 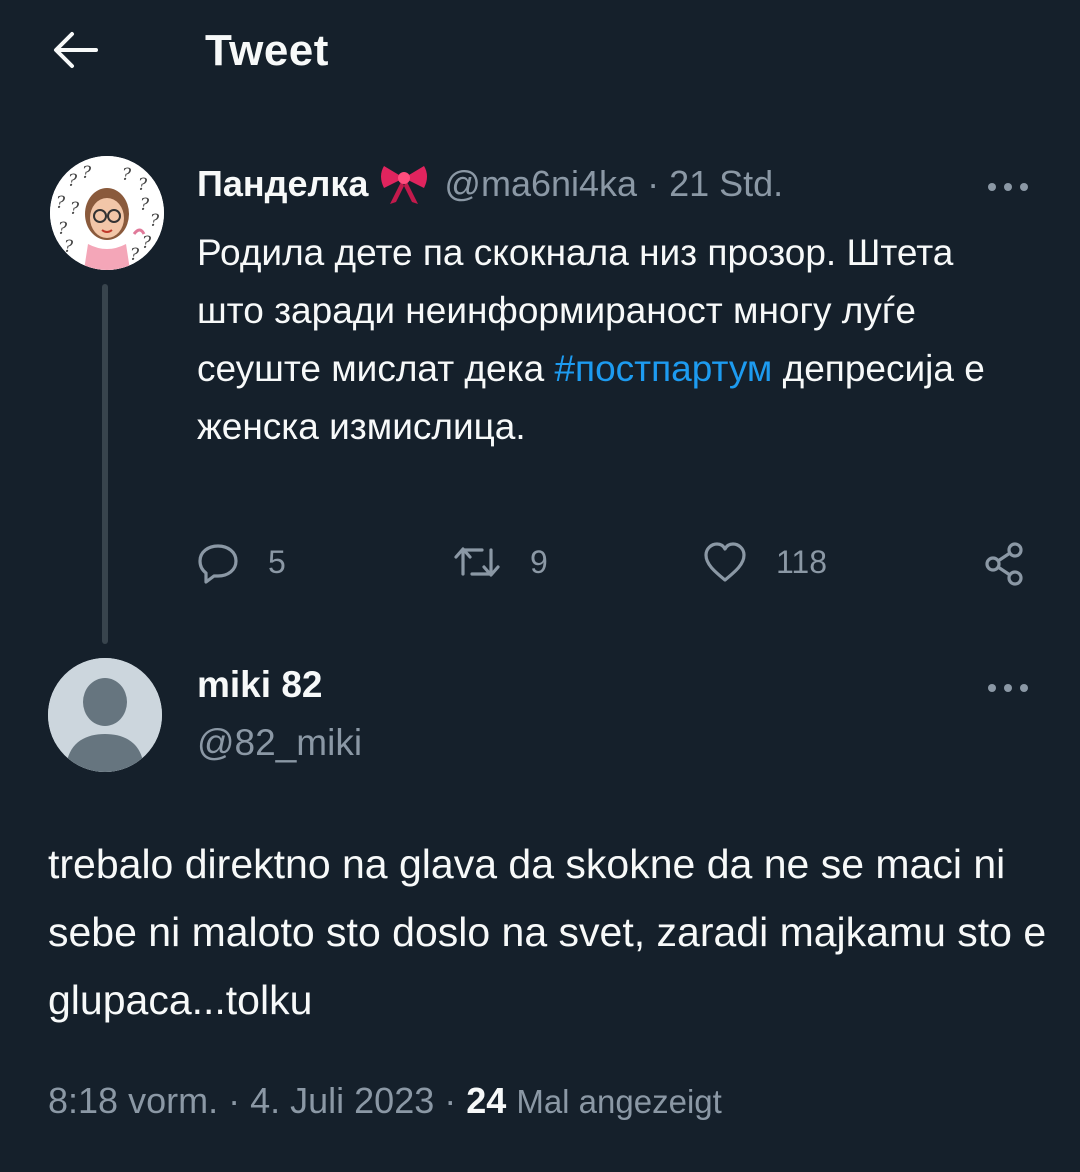 I want to click on main-tweet-handle: @82_miki, so click(x=279, y=743).